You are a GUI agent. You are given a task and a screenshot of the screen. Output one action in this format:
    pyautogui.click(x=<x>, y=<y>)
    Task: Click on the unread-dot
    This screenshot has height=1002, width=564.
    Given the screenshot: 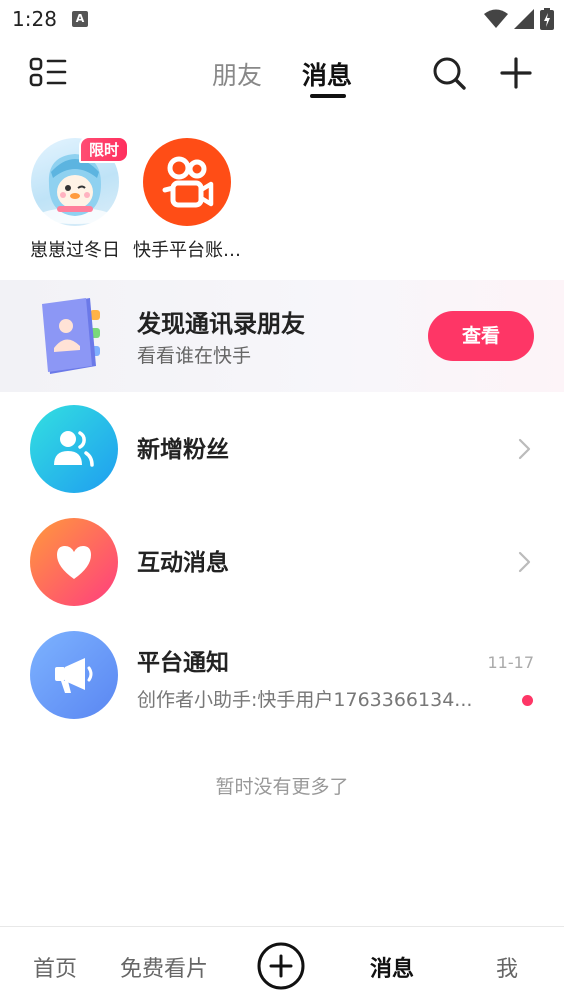 What is the action you would take?
    pyautogui.click(x=527, y=700)
    